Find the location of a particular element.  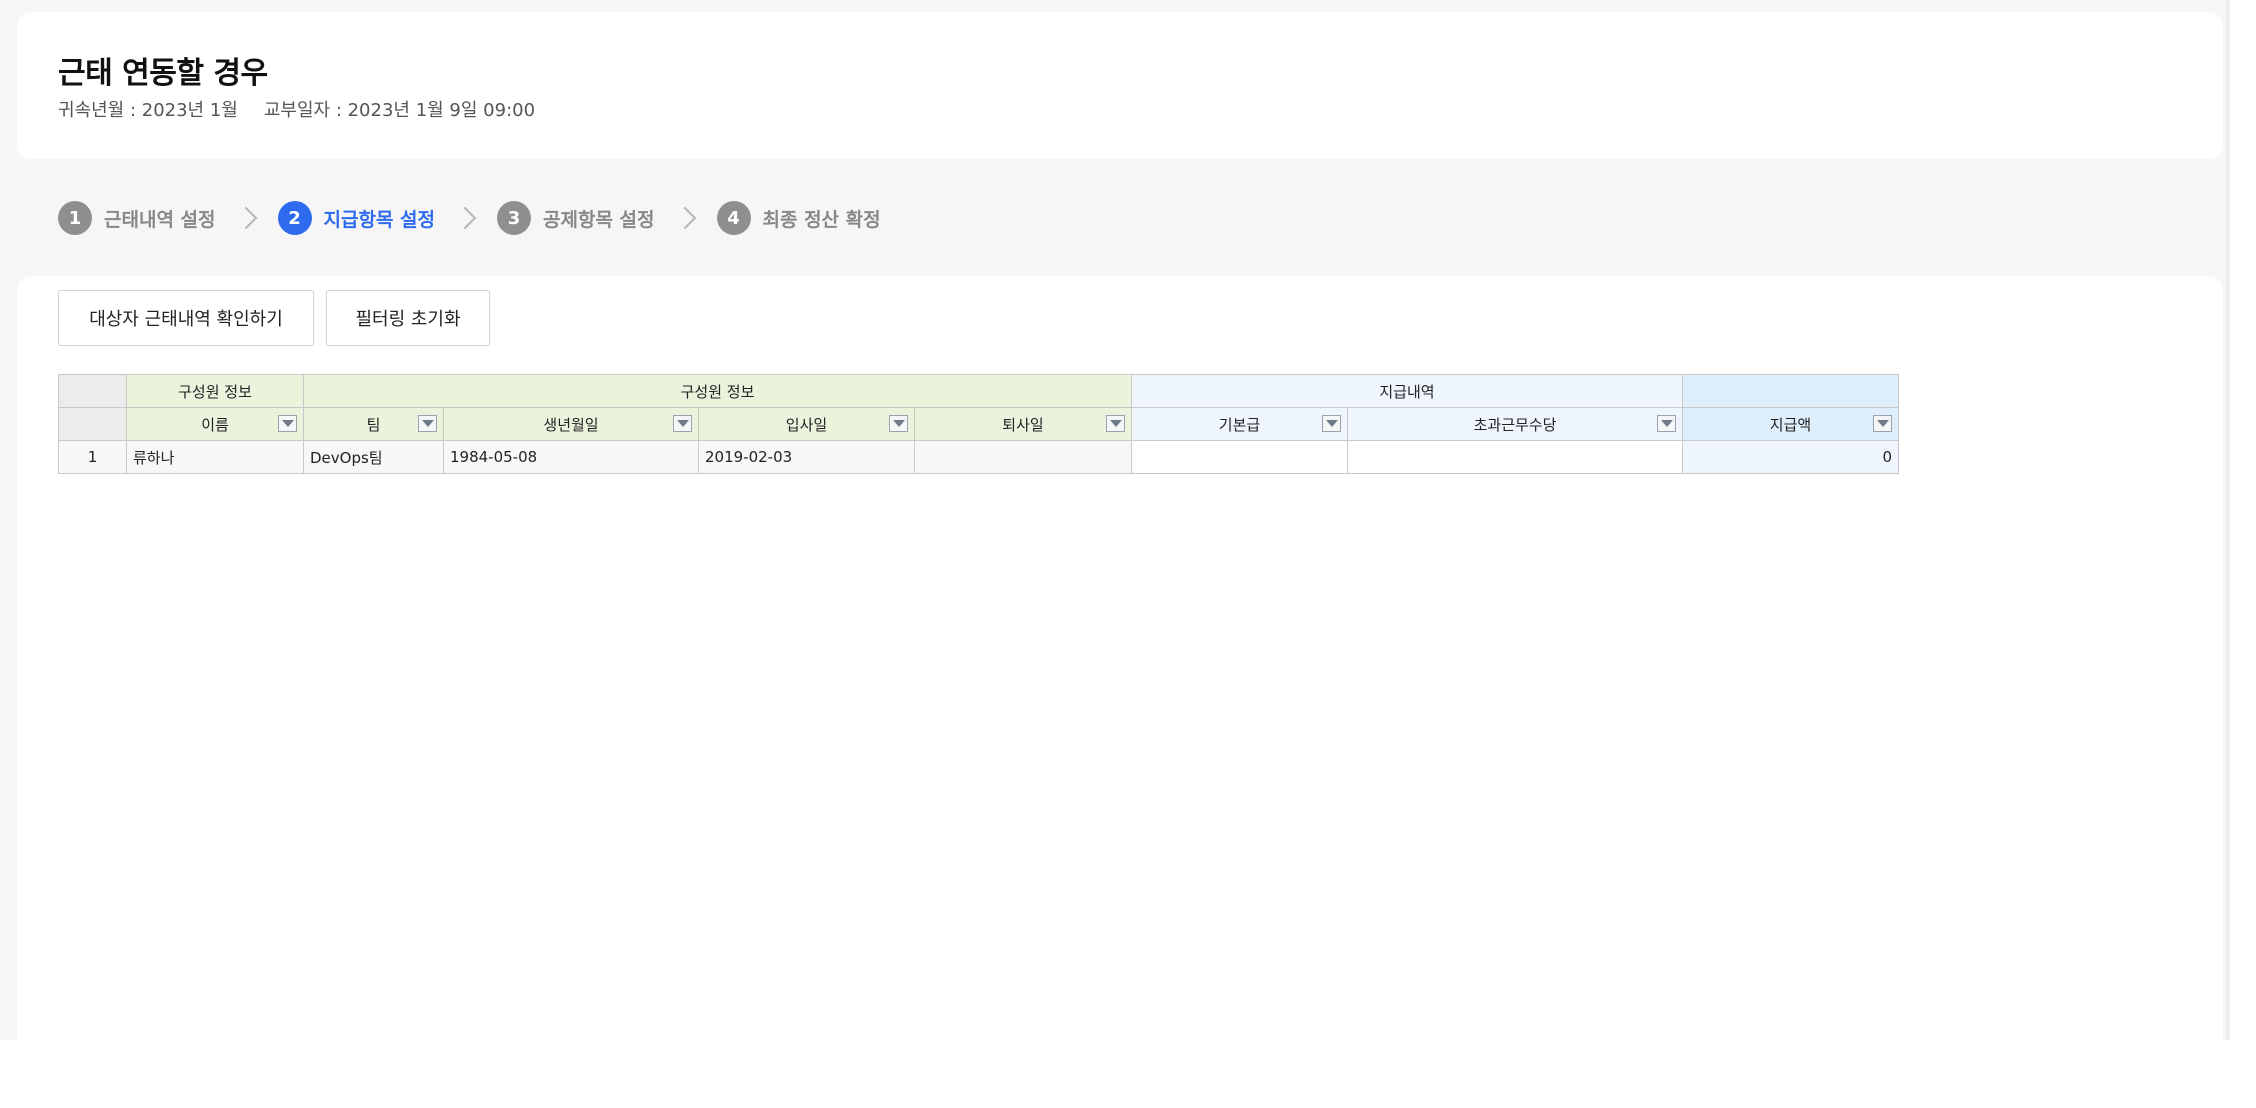

column-label: 초과근무수당 is located at coordinates (1515, 424).